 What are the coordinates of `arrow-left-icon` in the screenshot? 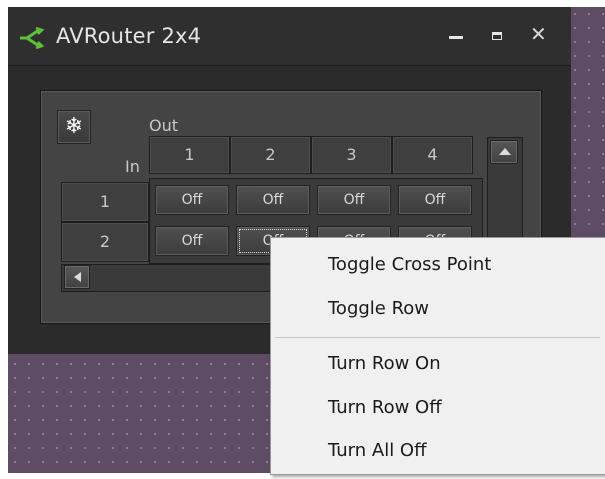 It's located at (77, 277).